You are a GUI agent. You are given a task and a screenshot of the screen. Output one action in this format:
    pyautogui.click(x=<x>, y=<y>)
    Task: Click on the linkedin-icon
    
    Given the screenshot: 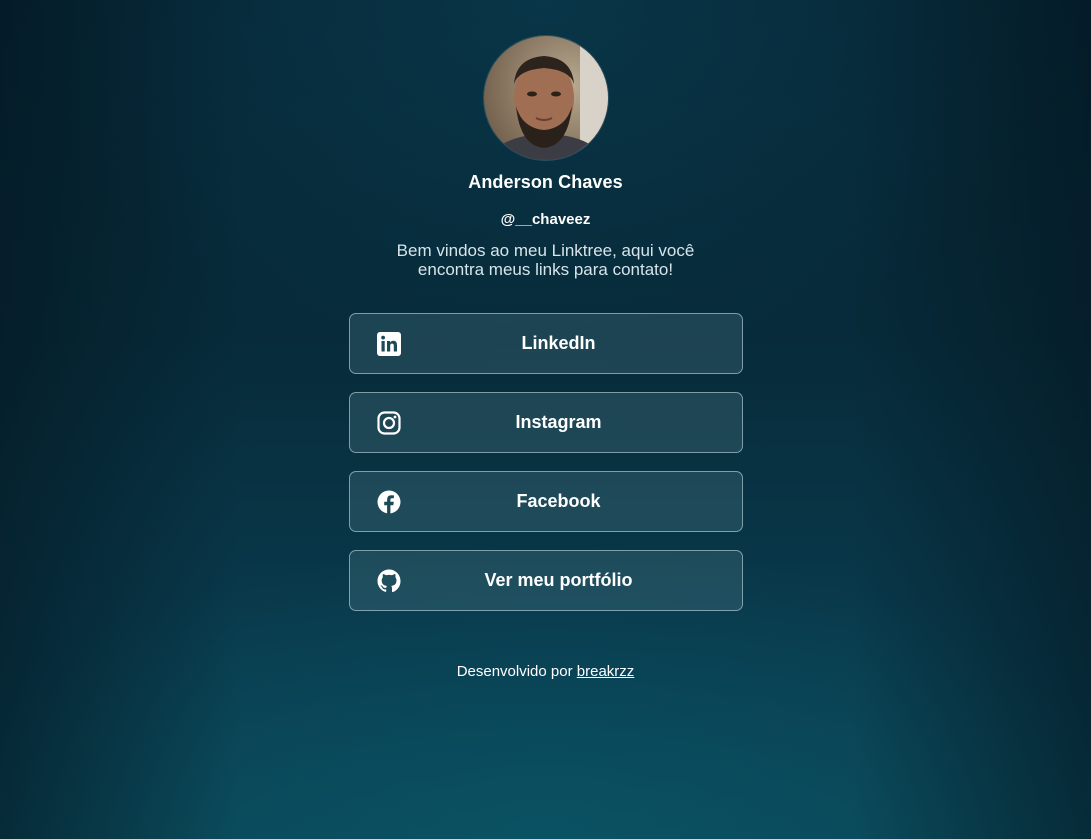 What is the action you would take?
    pyautogui.click(x=389, y=344)
    